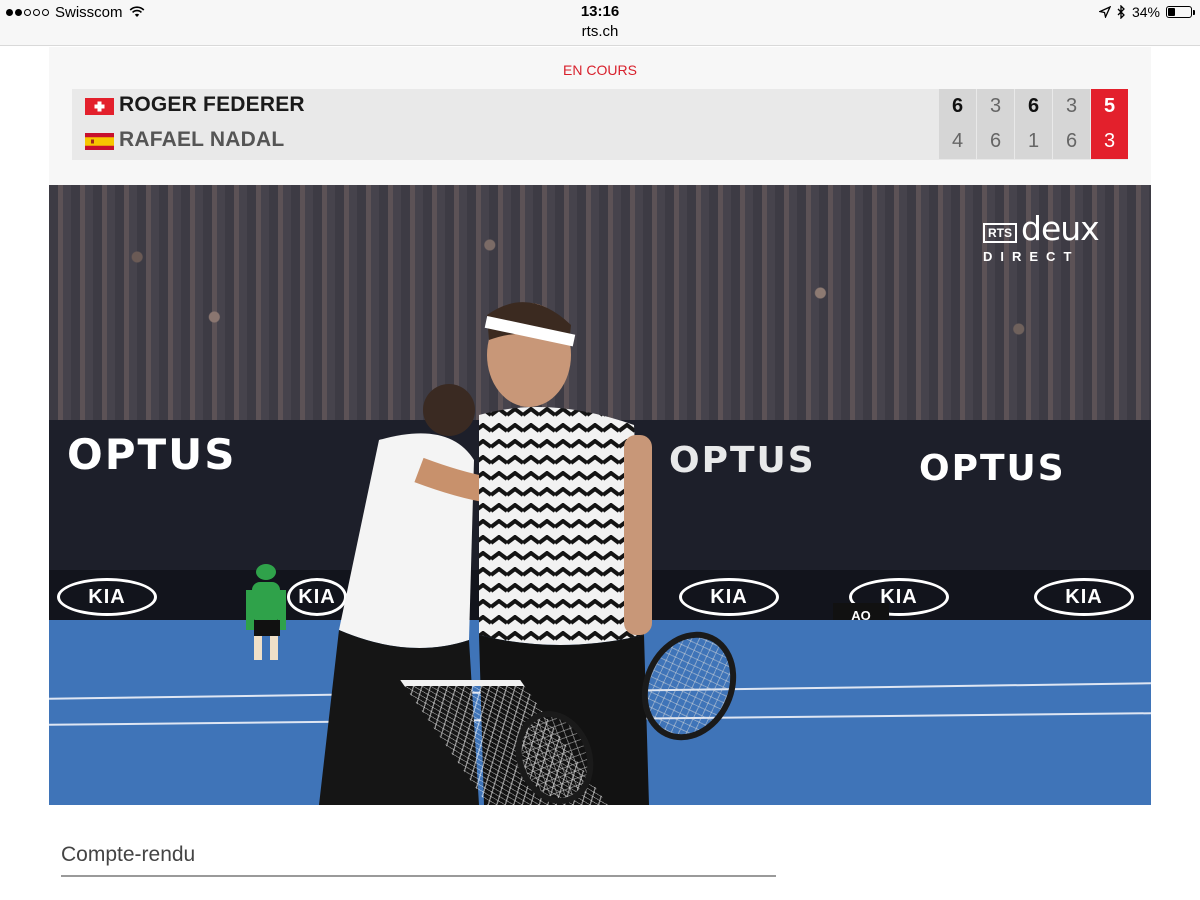 The width and height of the screenshot is (1200, 900). I want to click on section-divider, so click(418, 876).